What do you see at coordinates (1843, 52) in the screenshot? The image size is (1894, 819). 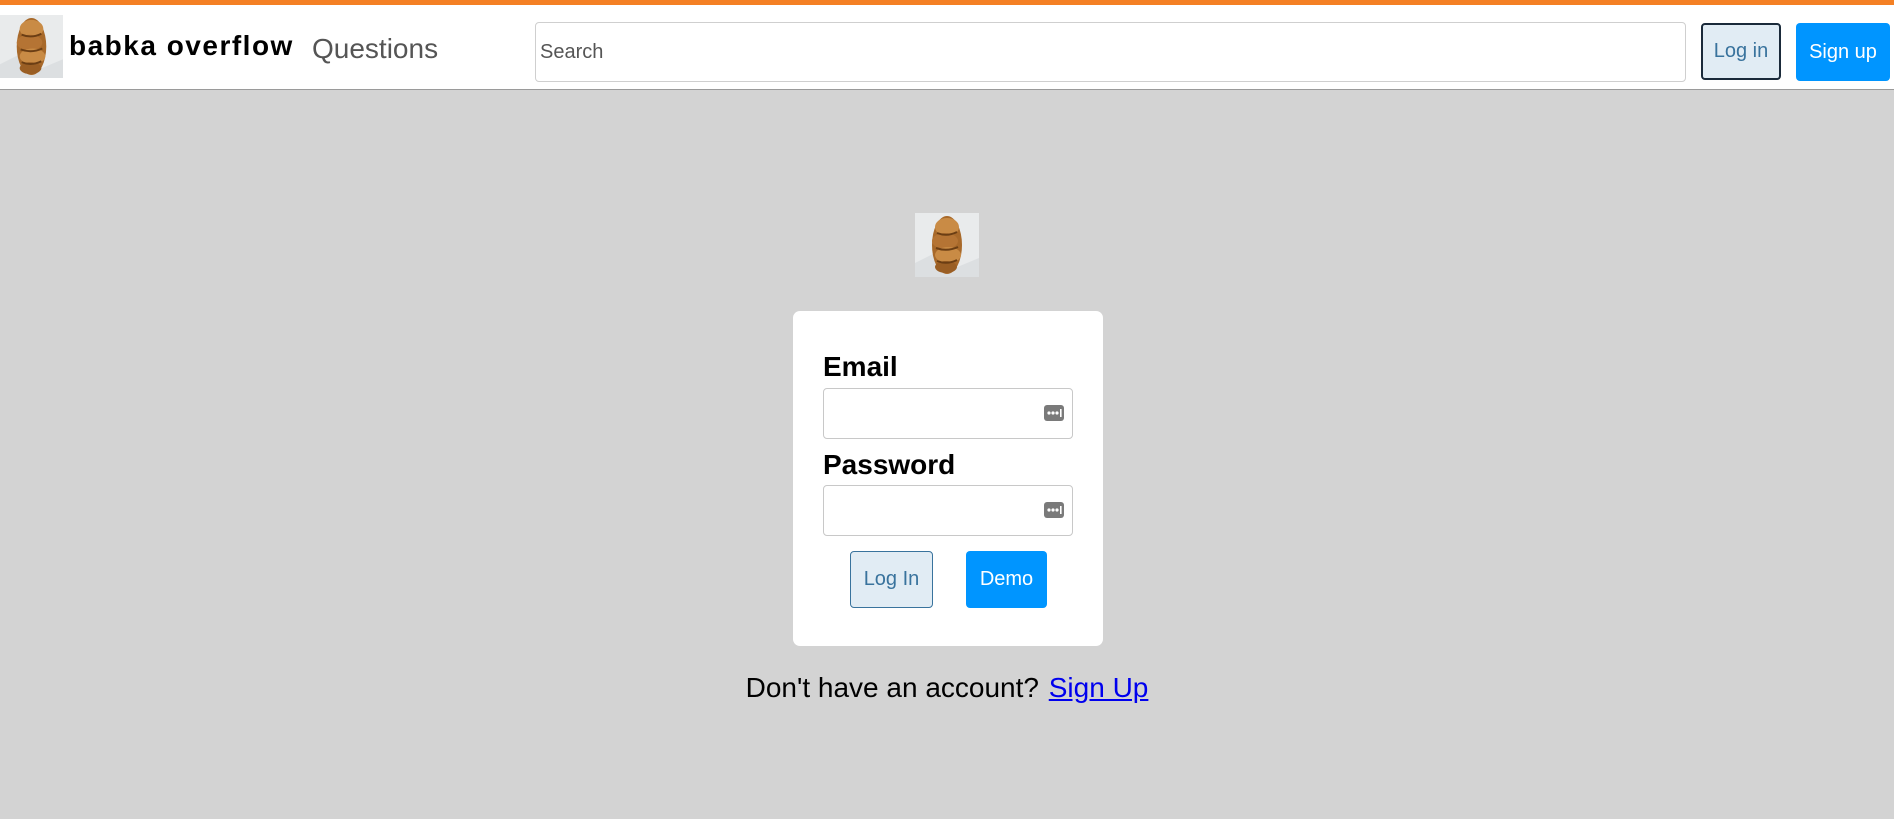 I see `header-signup-button: Sign up` at bounding box center [1843, 52].